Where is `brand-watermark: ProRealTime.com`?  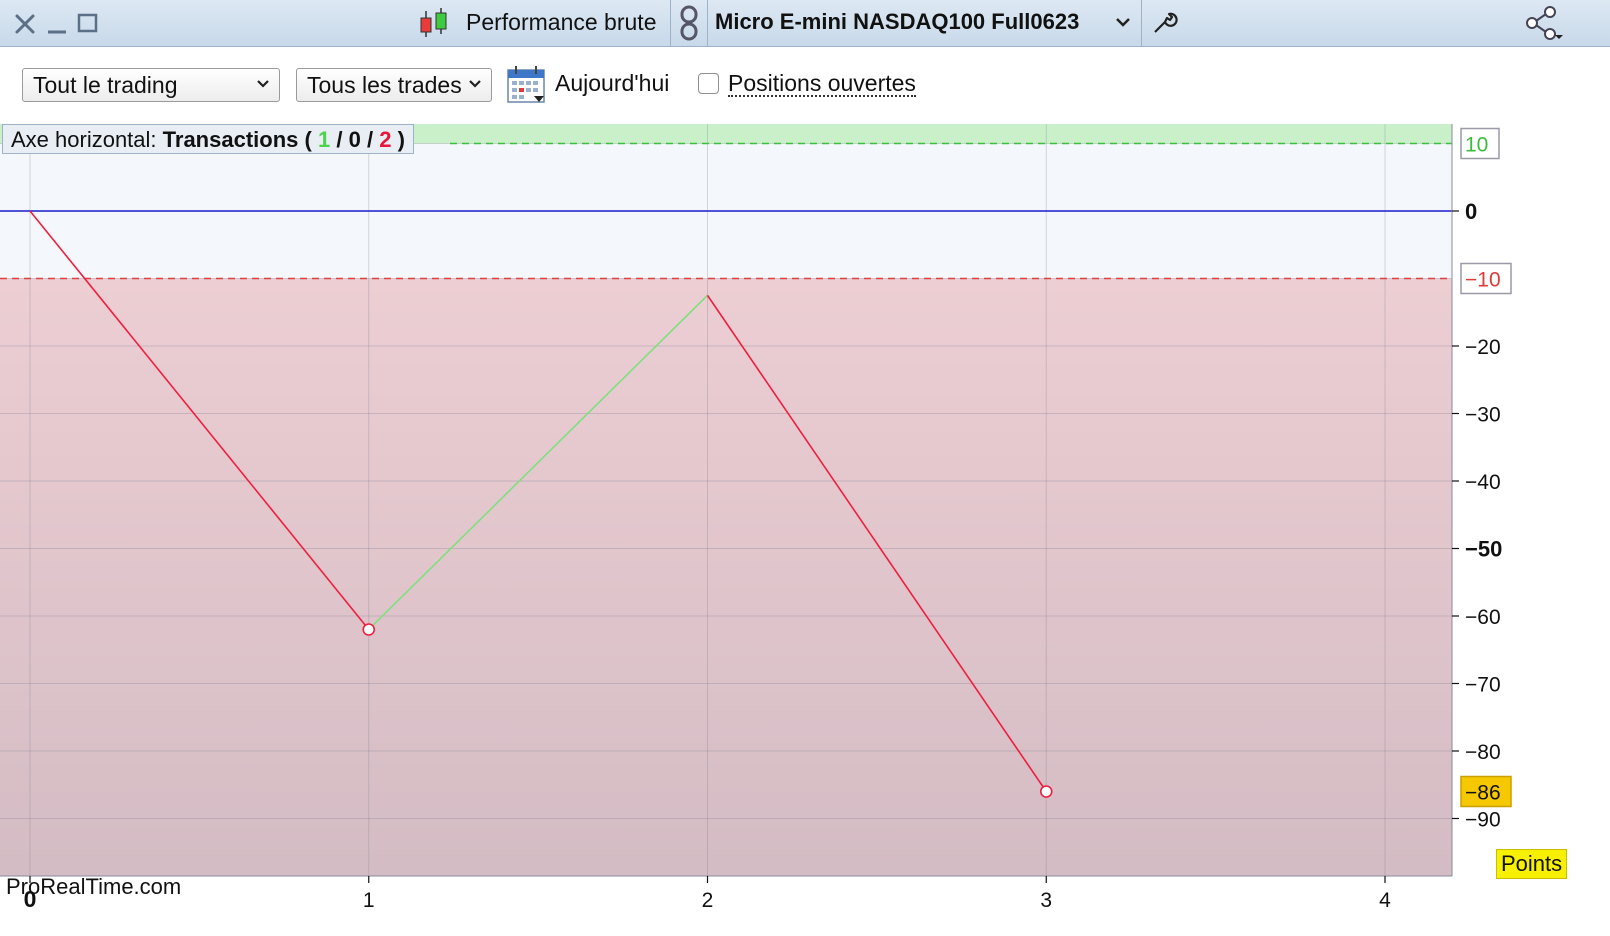 brand-watermark: ProRealTime.com is located at coordinates (94, 886).